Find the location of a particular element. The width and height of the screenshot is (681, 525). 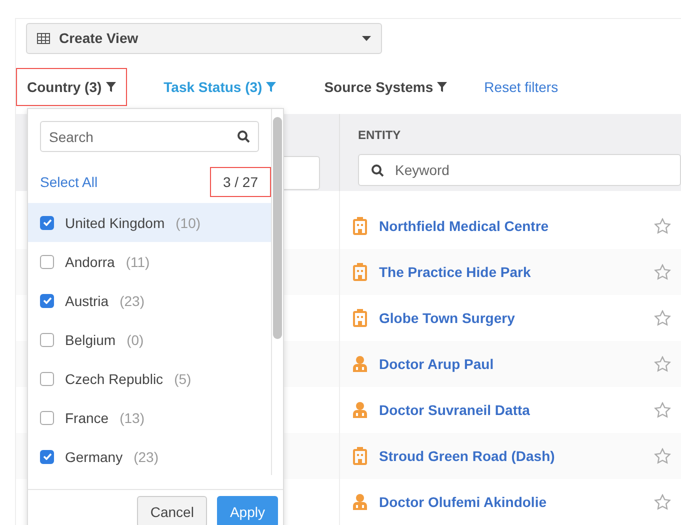

country-label: Germany is located at coordinates (94, 456).